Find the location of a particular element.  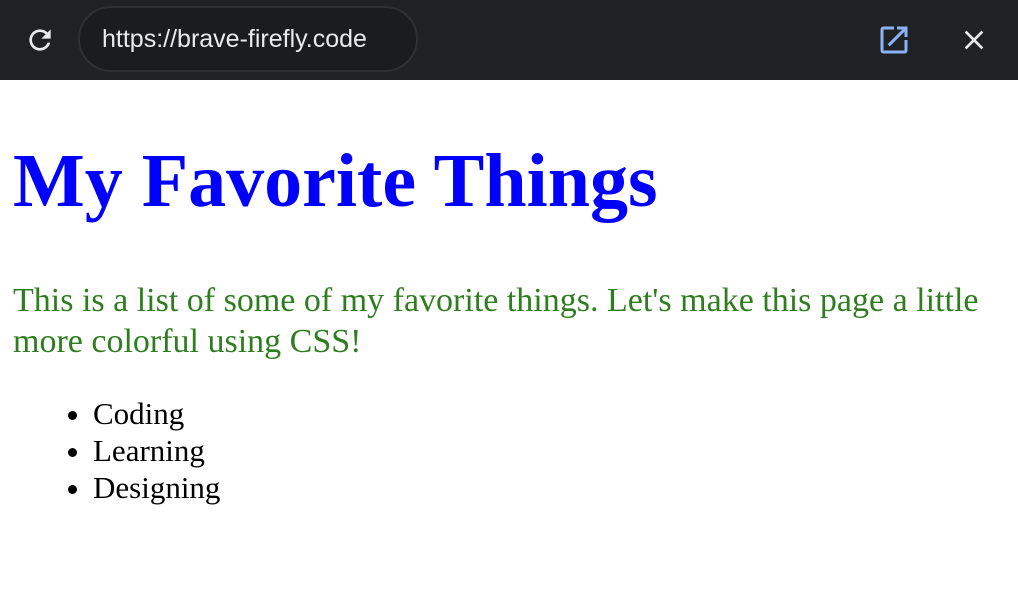

favorites-list: Coding Learning Designing is located at coordinates (110, 450).